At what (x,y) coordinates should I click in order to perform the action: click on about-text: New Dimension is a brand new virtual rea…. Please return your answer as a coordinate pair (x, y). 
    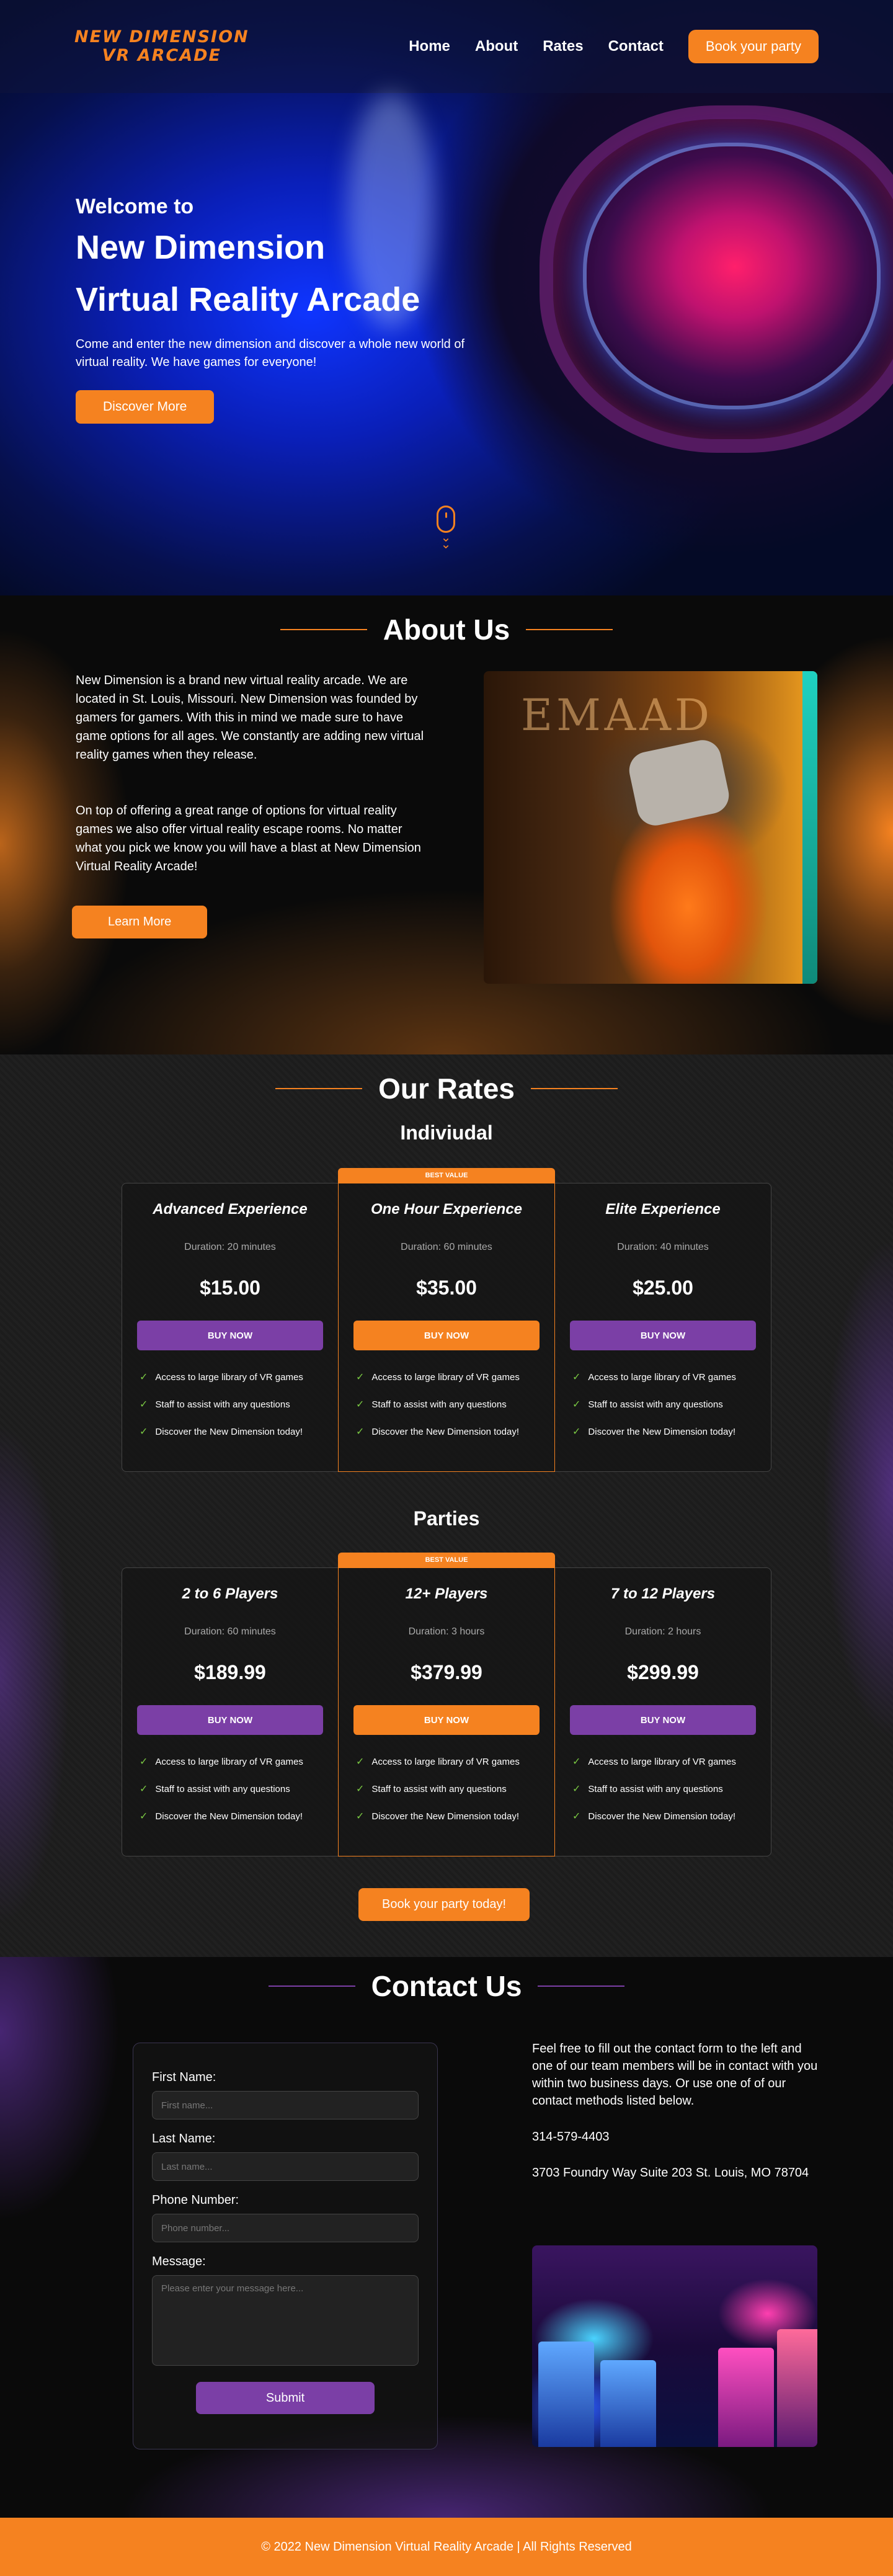
    Looking at the image, I should click on (252, 774).